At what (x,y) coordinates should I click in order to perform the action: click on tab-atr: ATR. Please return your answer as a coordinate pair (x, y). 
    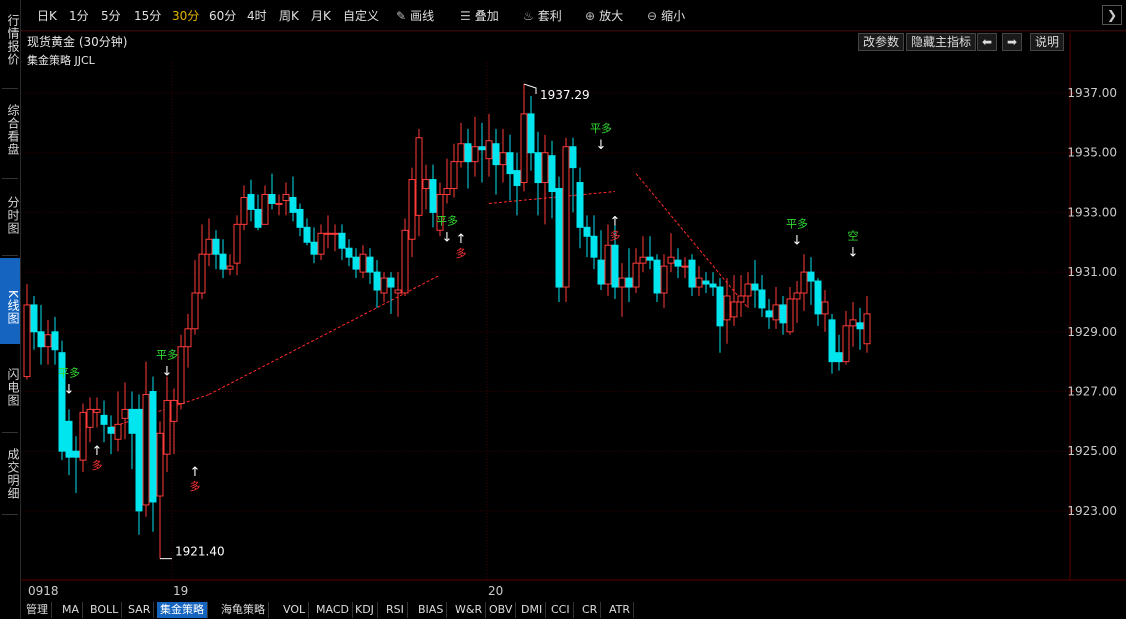
    Looking at the image, I should click on (620, 610).